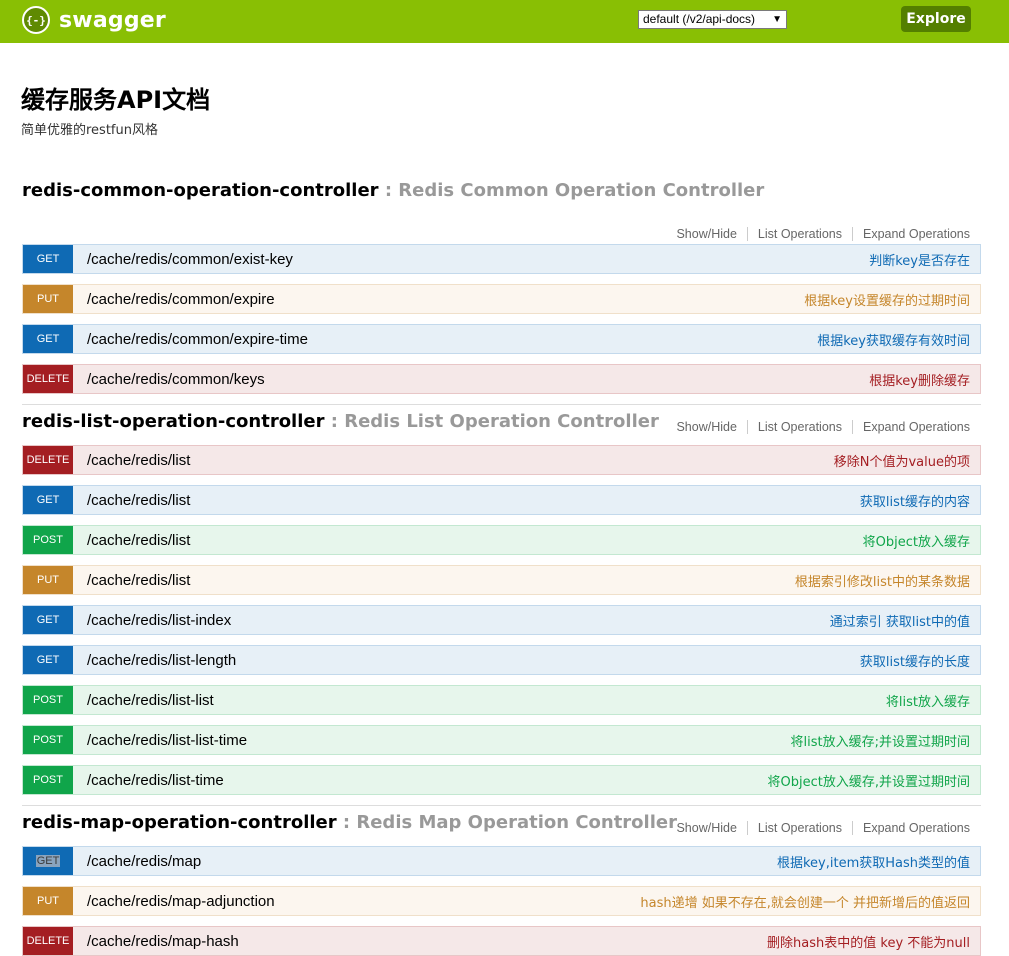 The height and width of the screenshot is (956, 1009). I want to click on operation-row: GET/cache/redis/list-index 通过索引 获取list中的值, so click(501, 620).